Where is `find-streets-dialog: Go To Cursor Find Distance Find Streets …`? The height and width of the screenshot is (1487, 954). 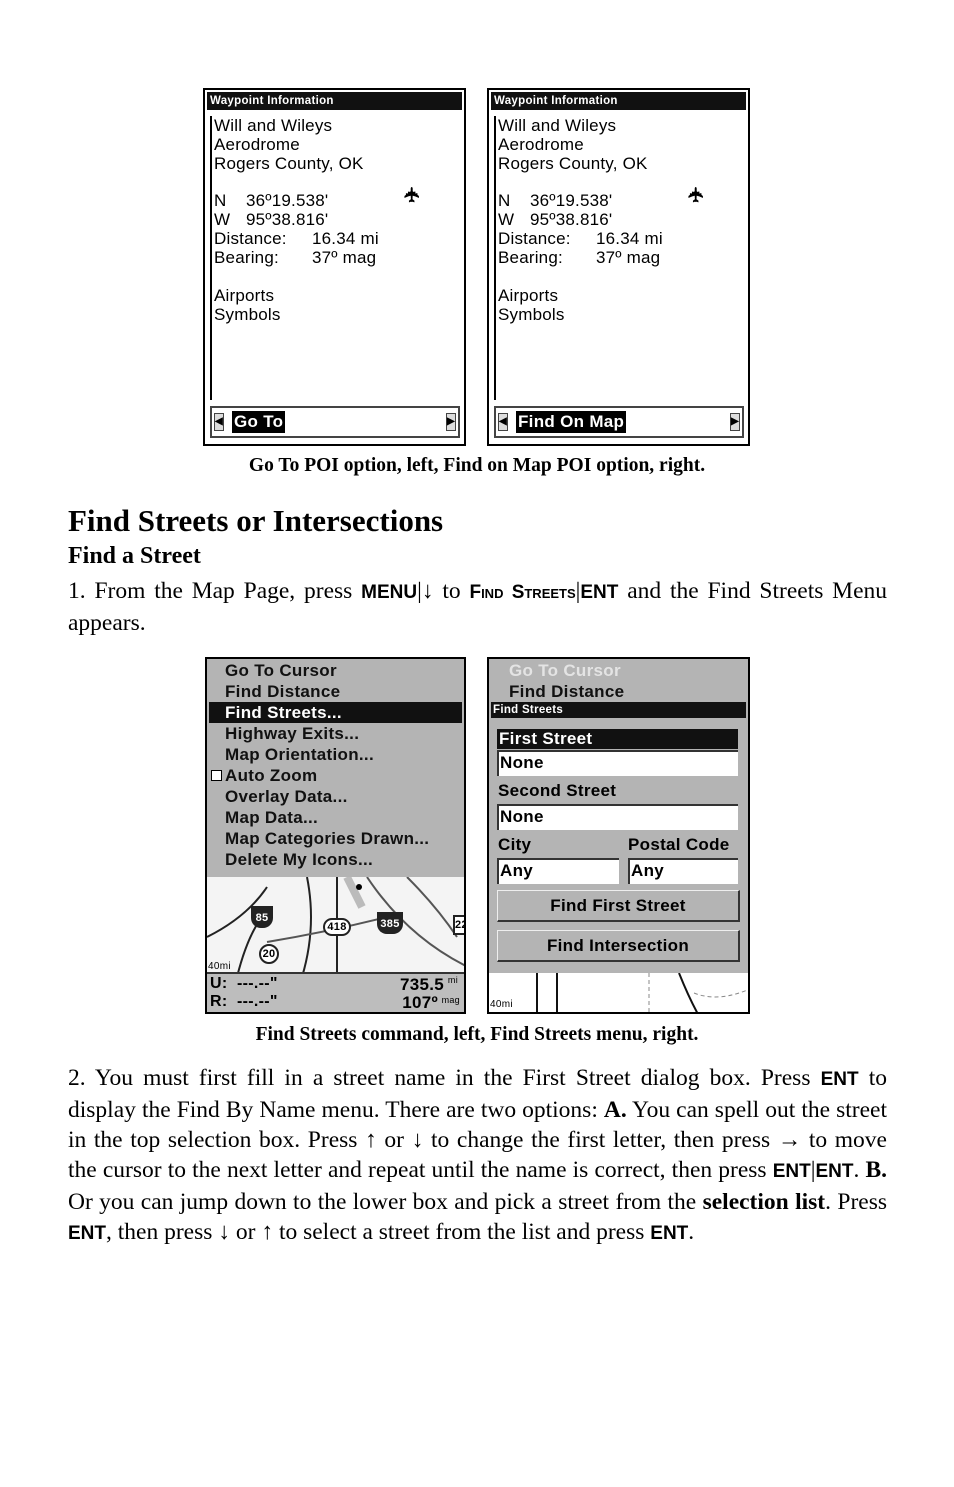 find-streets-dialog: Go To Cursor Find Distance Find Streets … is located at coordinates (618, 816).